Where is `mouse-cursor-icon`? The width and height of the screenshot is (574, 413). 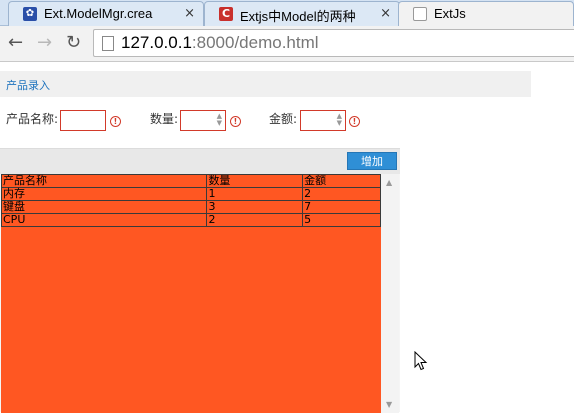
mouse-cursor-icon is located at coordinates (421, 361).